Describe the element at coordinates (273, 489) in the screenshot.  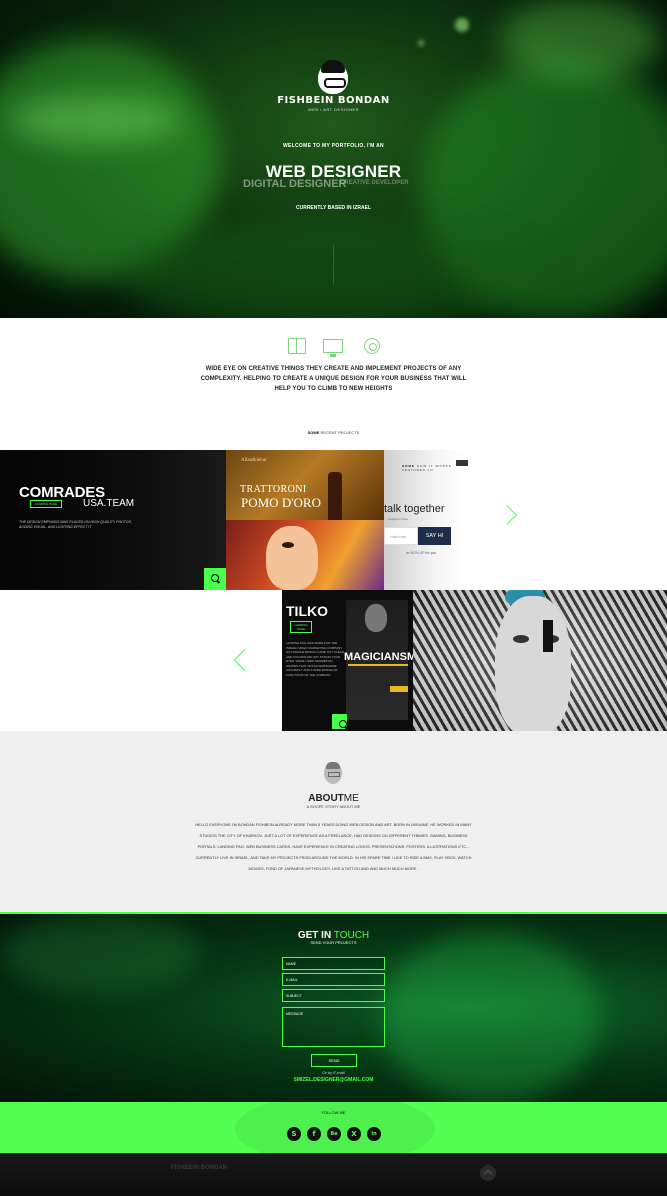
I see `project-title: TRATTORONI` at that location.